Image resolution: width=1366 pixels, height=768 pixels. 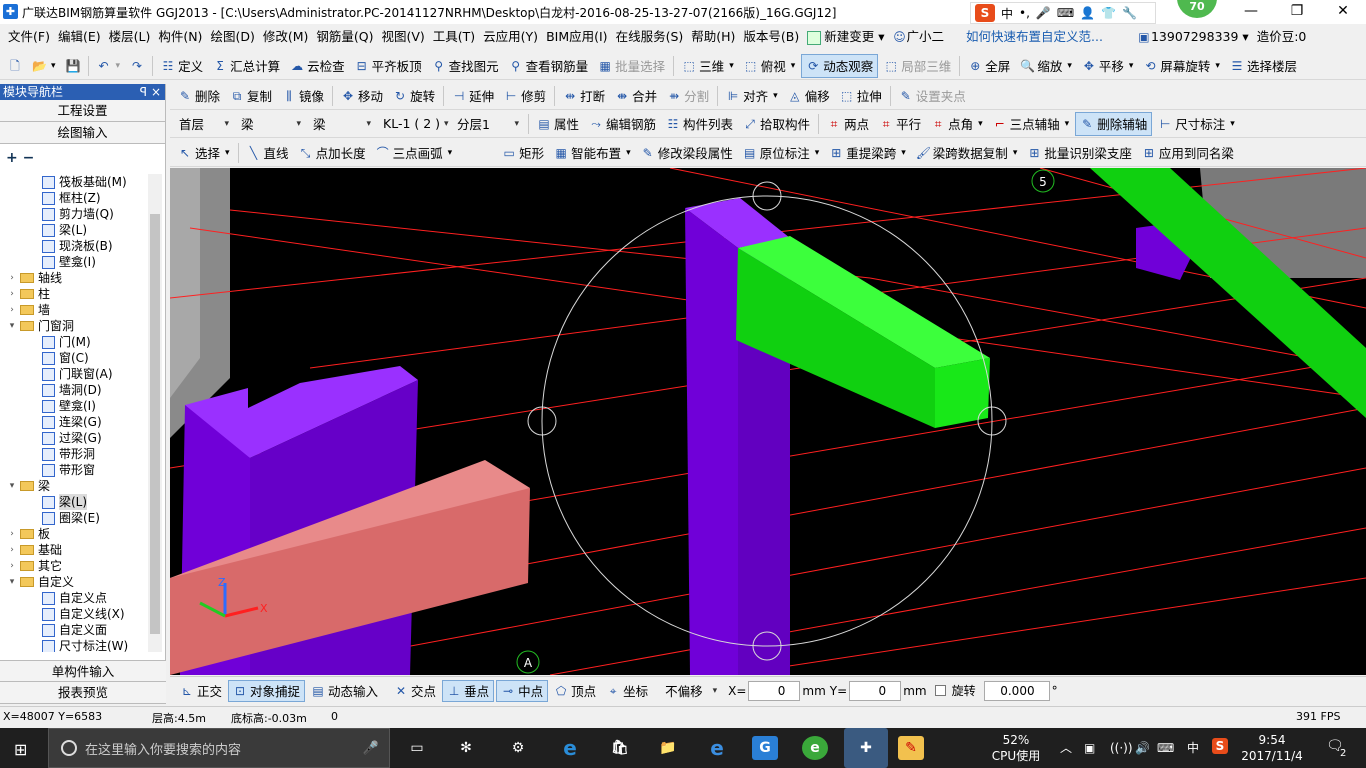 What do you see at coordinates (204, 153) in the screenshot?
I see `select-button: ↖ 选择` at bounding box center [204, 153].